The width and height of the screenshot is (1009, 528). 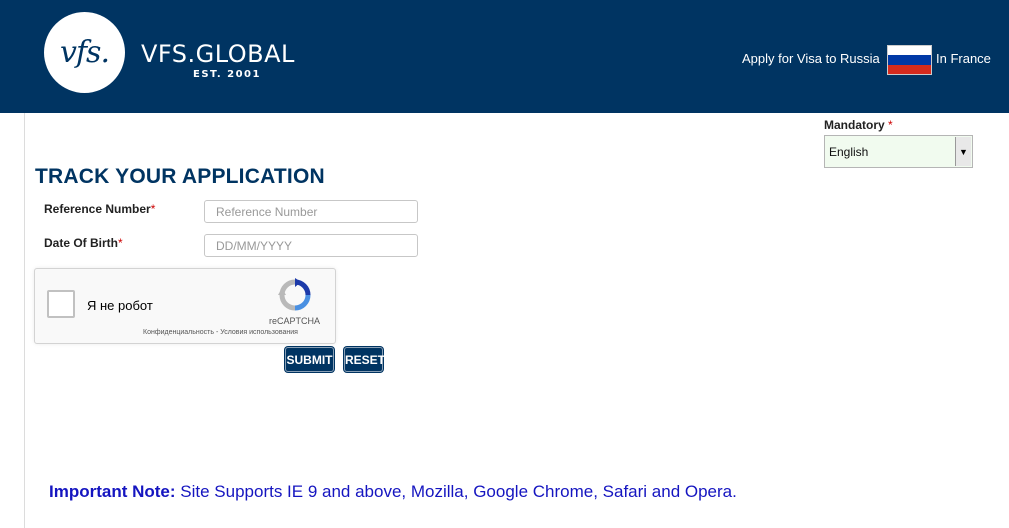 I want to click on language-select: English ▼, so click(x=898, y=151).